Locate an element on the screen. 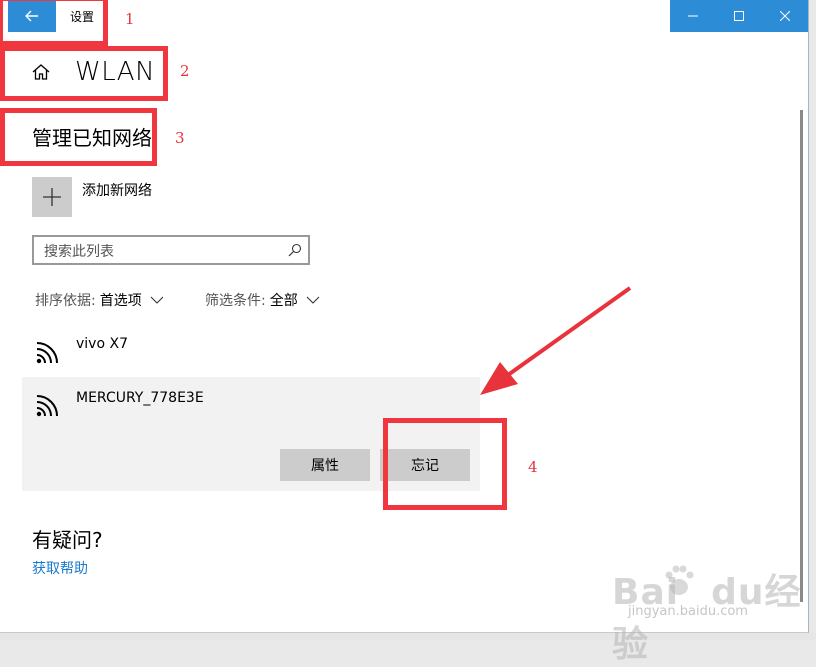 This screenshot has width=816, height=667. sort-dropdown: 排序依据: 首选项 is located at coordinates (99, 300).